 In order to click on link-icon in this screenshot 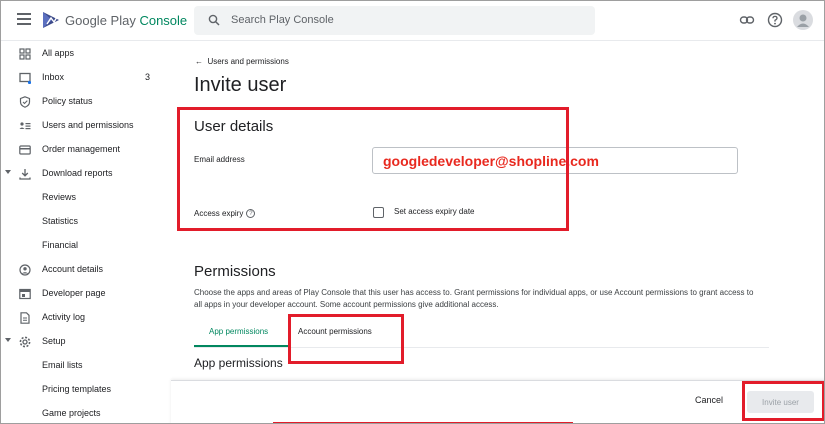, I will do `click(747, 20)`.